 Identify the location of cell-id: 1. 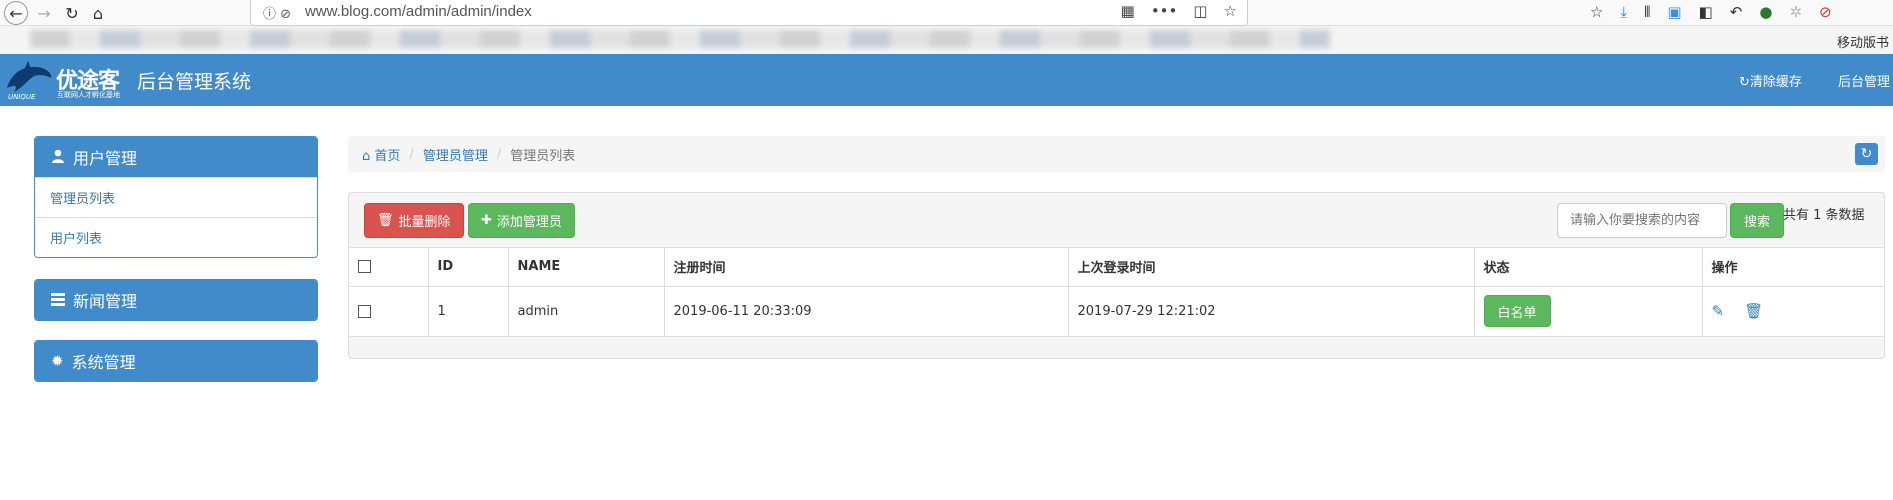
(468, 311).